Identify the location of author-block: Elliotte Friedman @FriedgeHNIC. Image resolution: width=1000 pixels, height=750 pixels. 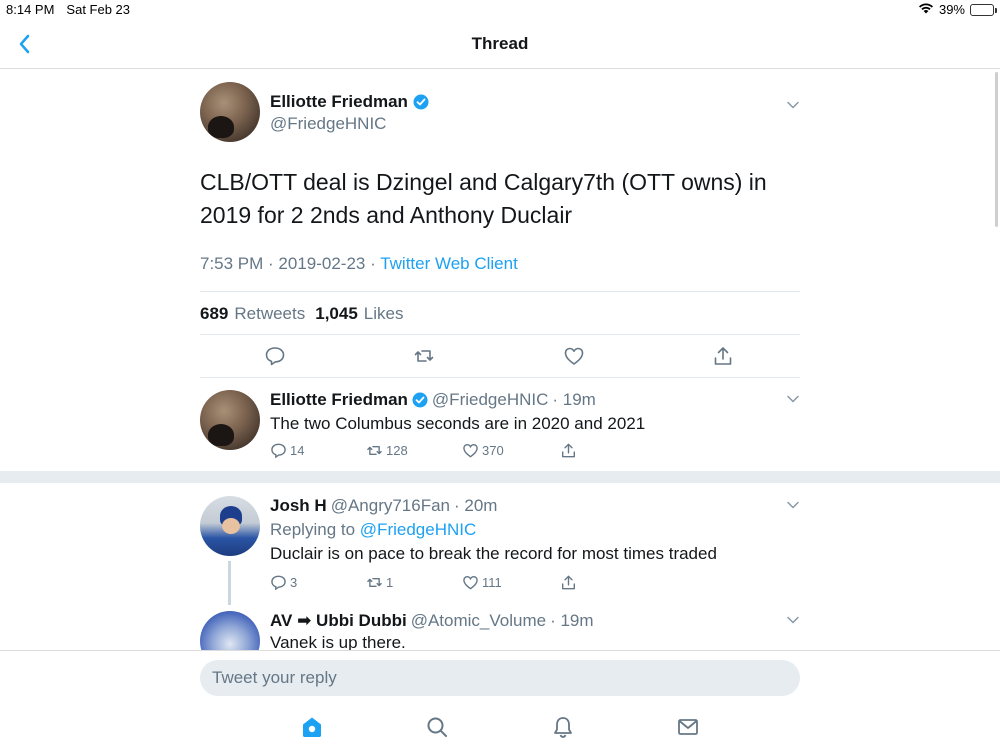
(349, 113).